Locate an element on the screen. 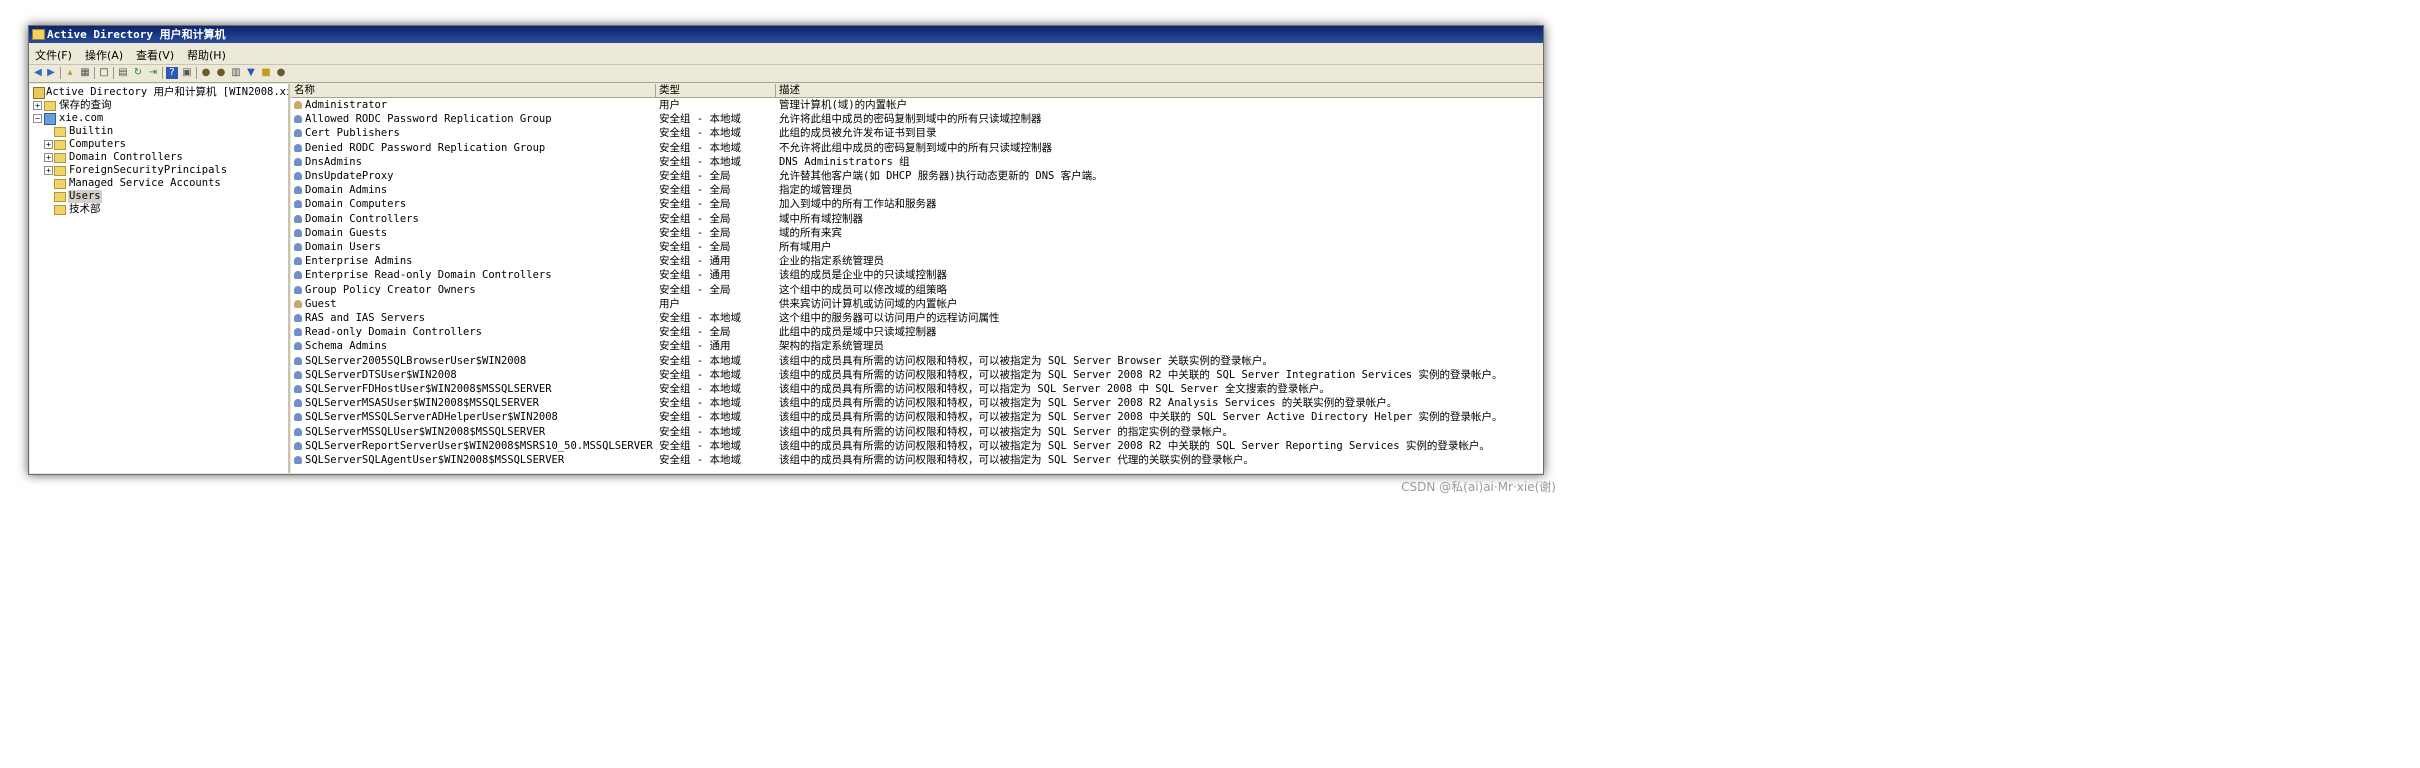  refresh-icon: ↻ is located at coordinates (138, 73).